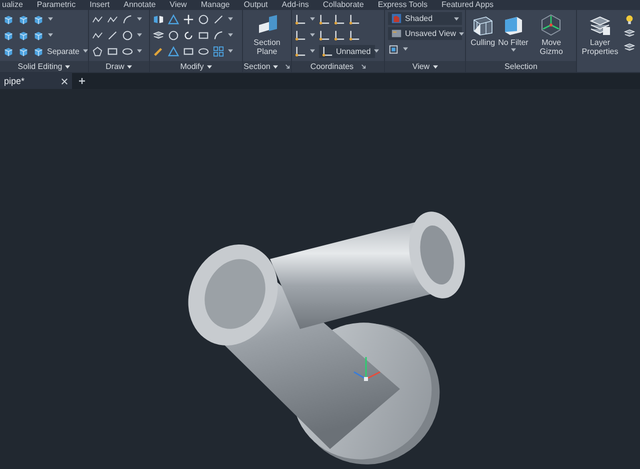  I want to click on rotate-icon, so click(188, 35).